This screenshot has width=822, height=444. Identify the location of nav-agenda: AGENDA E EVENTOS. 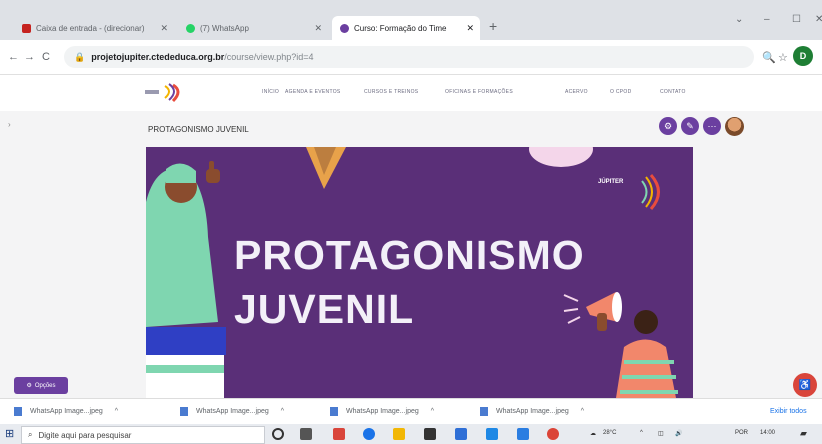
(313, 92).